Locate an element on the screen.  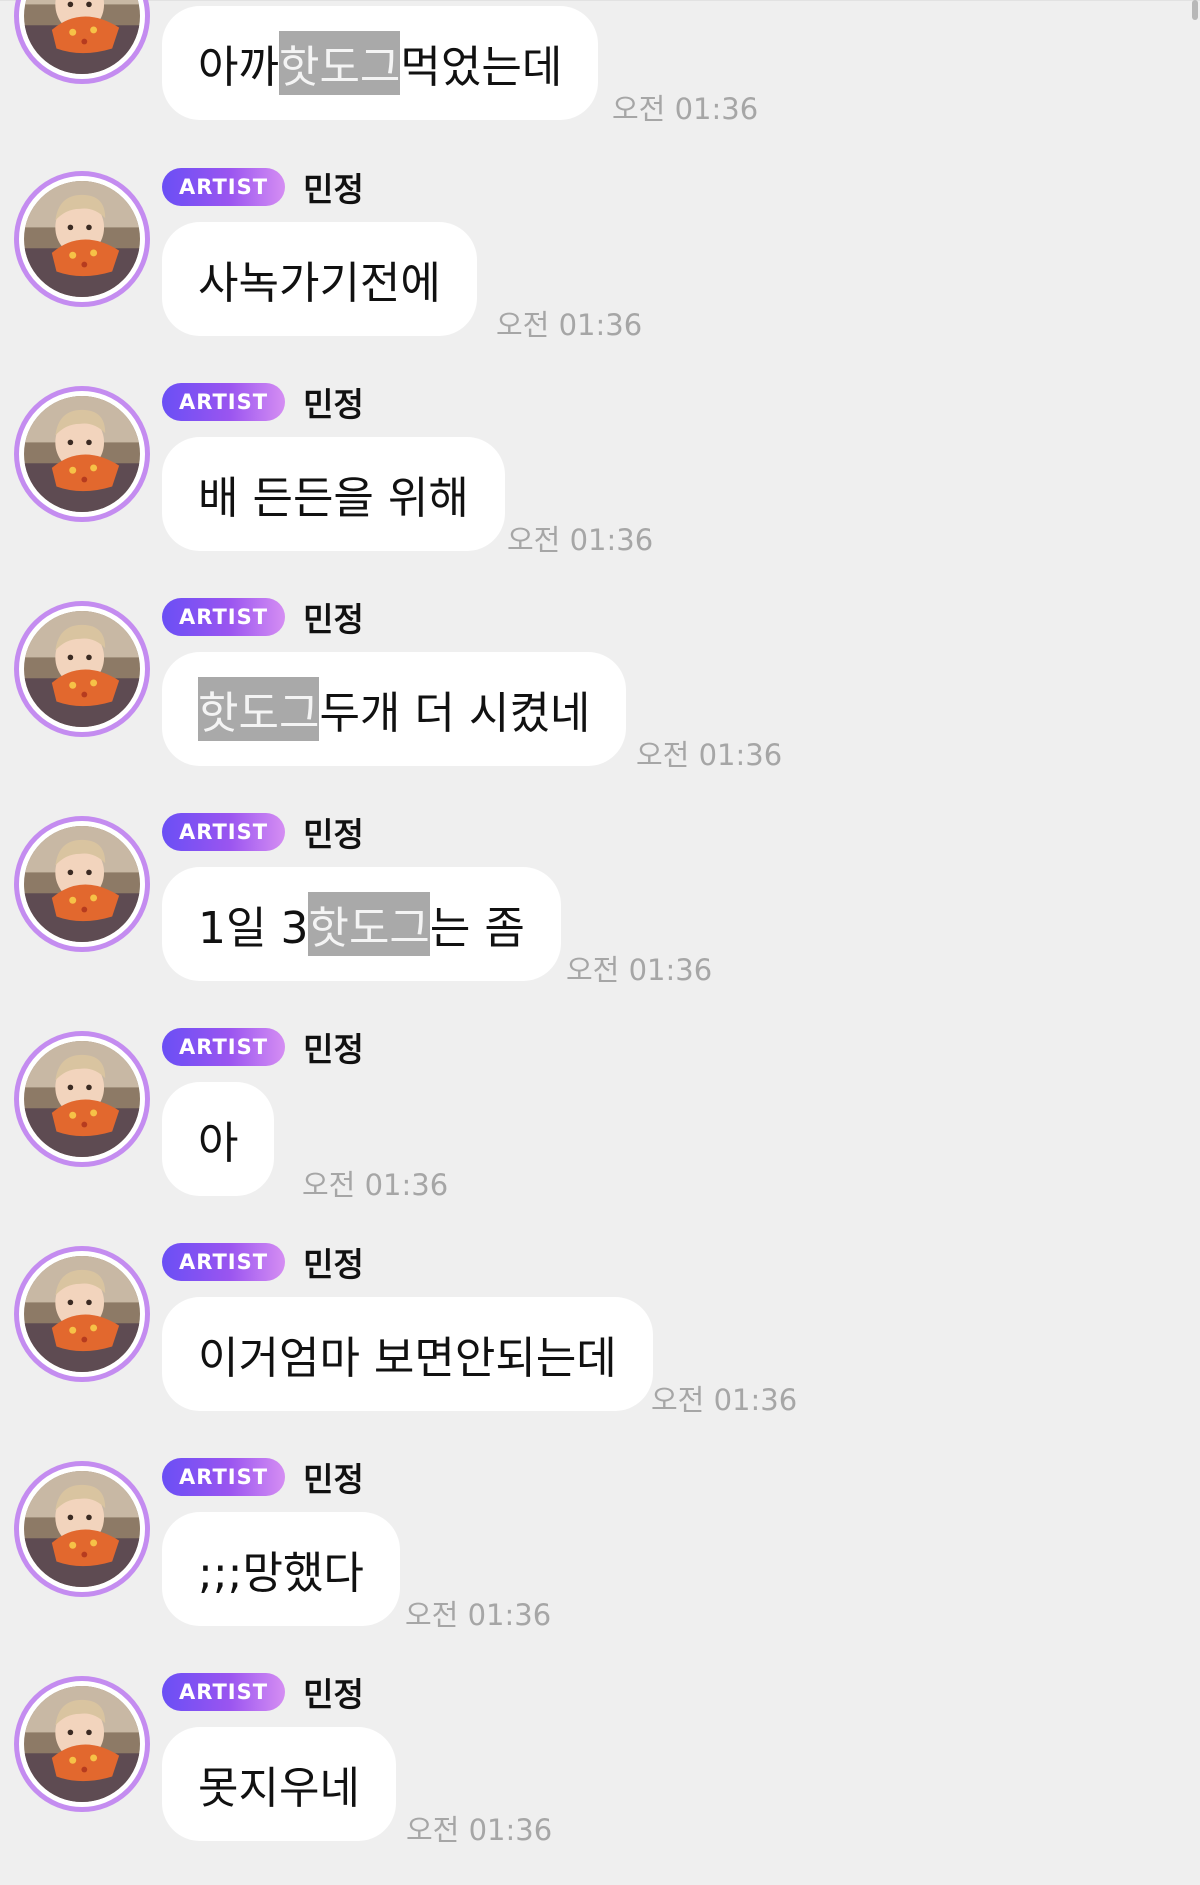
message-text-part: 아까 is located at coordinates (238, 67).